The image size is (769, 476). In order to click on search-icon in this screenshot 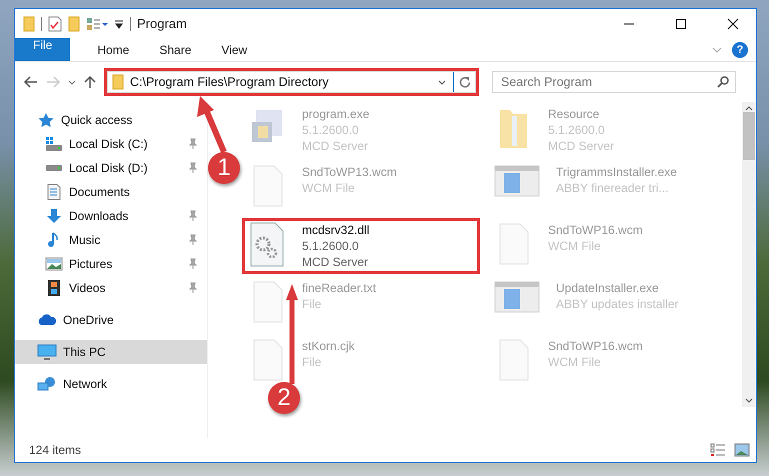, I will do `click(723, 82)`.